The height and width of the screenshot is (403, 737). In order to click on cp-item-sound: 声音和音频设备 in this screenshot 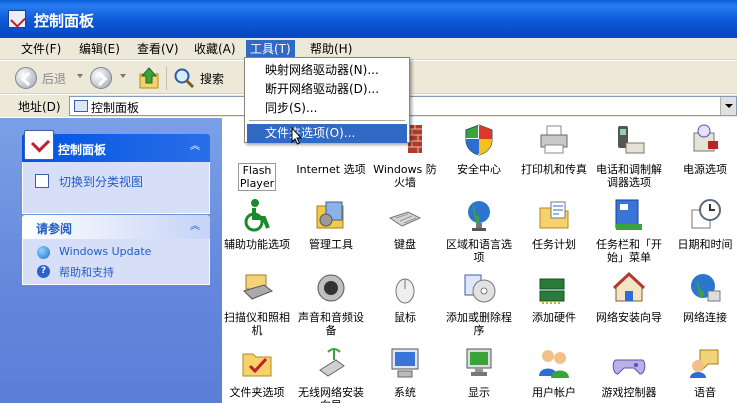, I will do `click(331, 304)`.